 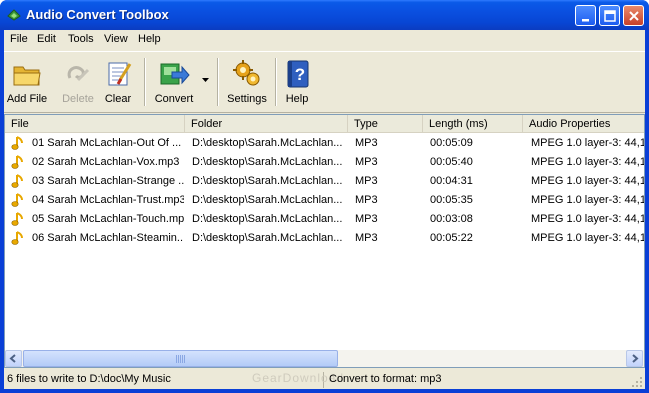 I want to click on length-cell: 00:05:40, so click(x=451, y=162).